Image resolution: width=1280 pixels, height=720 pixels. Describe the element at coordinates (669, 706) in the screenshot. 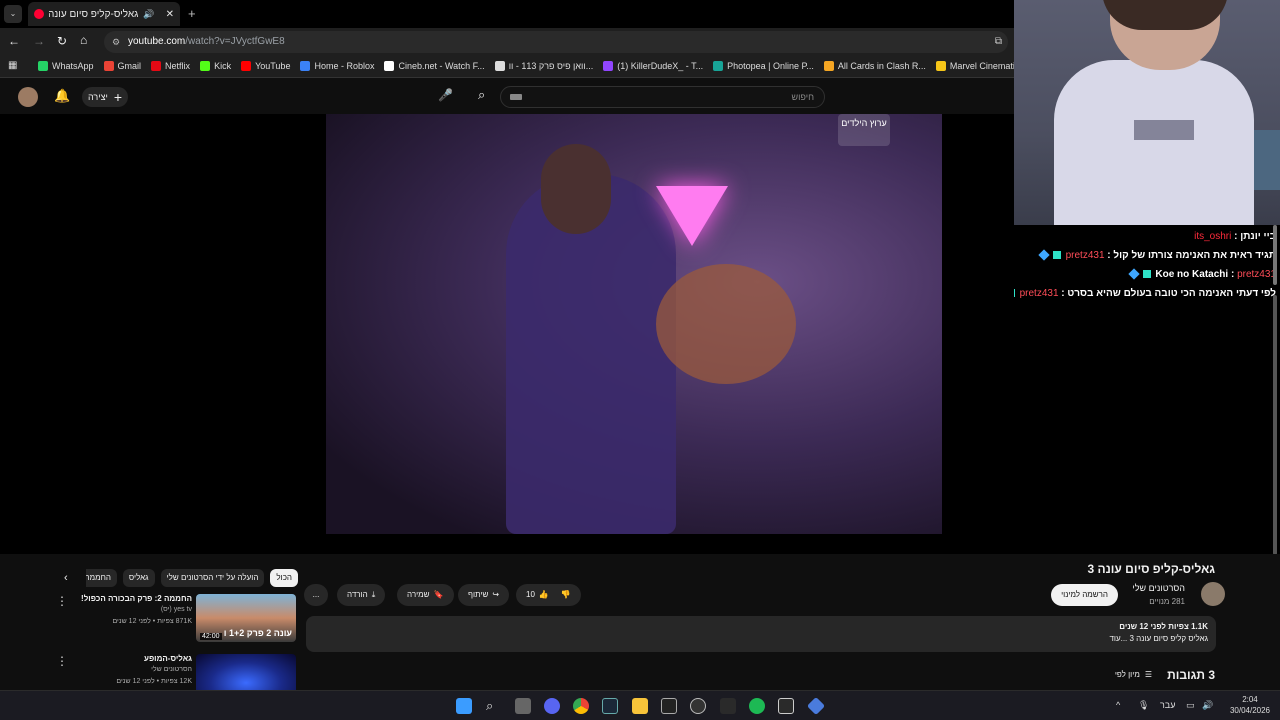

I see `epic-app-icon` at that location.